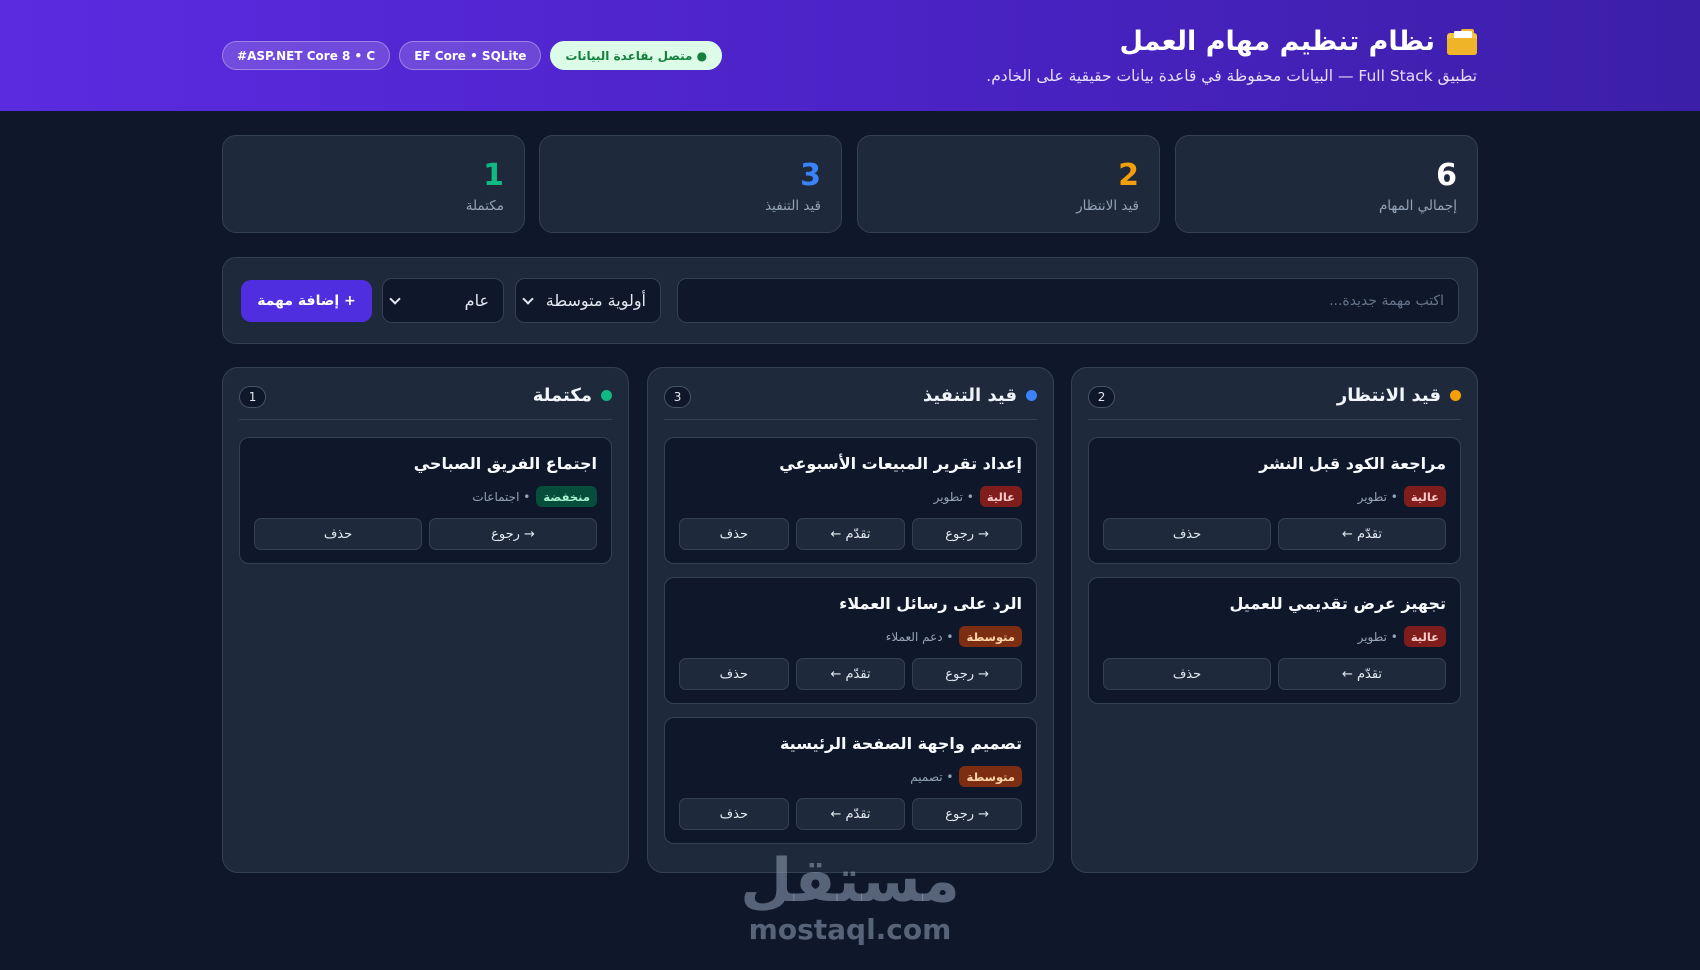  Describe the element at coordinates (1277, 41) in the screenshot. I see `page-title-text: نظام تنظيم مهام العمل` at that location.